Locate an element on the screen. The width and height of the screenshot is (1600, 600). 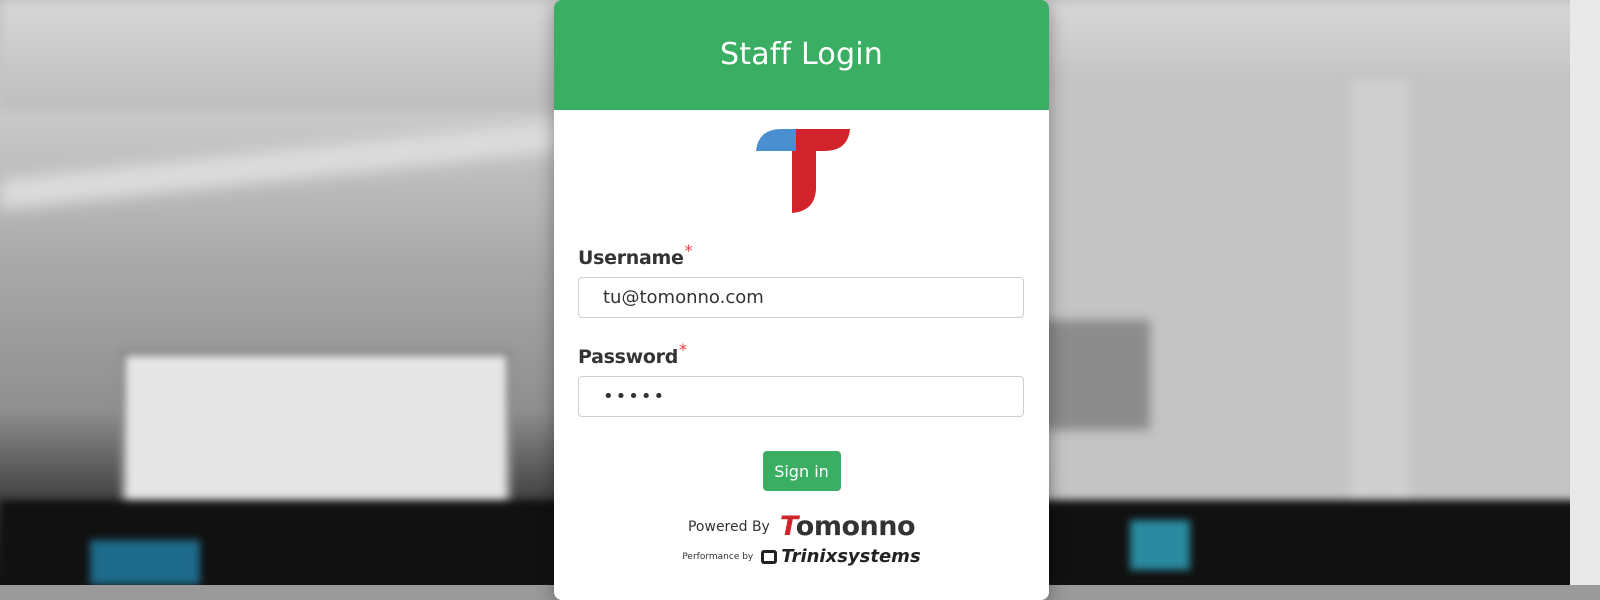
page-title: Staff Login is located at coordinates (801, 54).